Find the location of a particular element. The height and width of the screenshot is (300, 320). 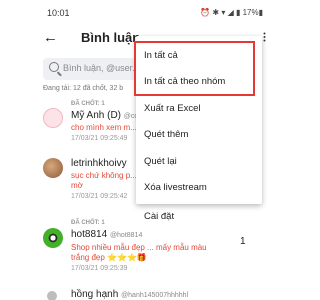

page-title: Bình luận is located at coordinates (111, 37).